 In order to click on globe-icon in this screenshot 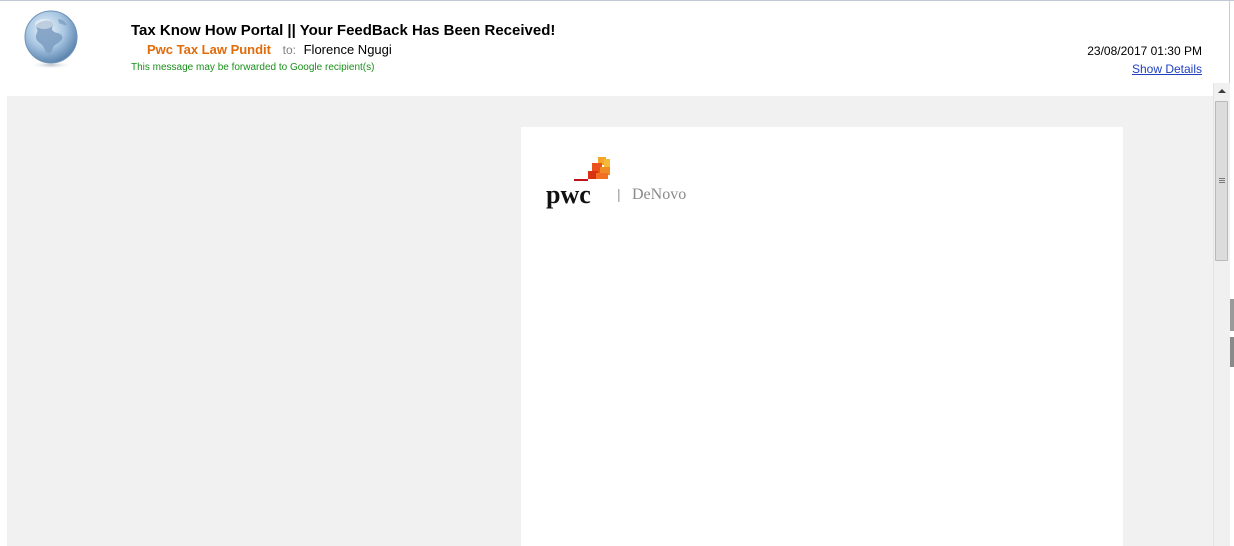, I will do `click(51, 39)`.